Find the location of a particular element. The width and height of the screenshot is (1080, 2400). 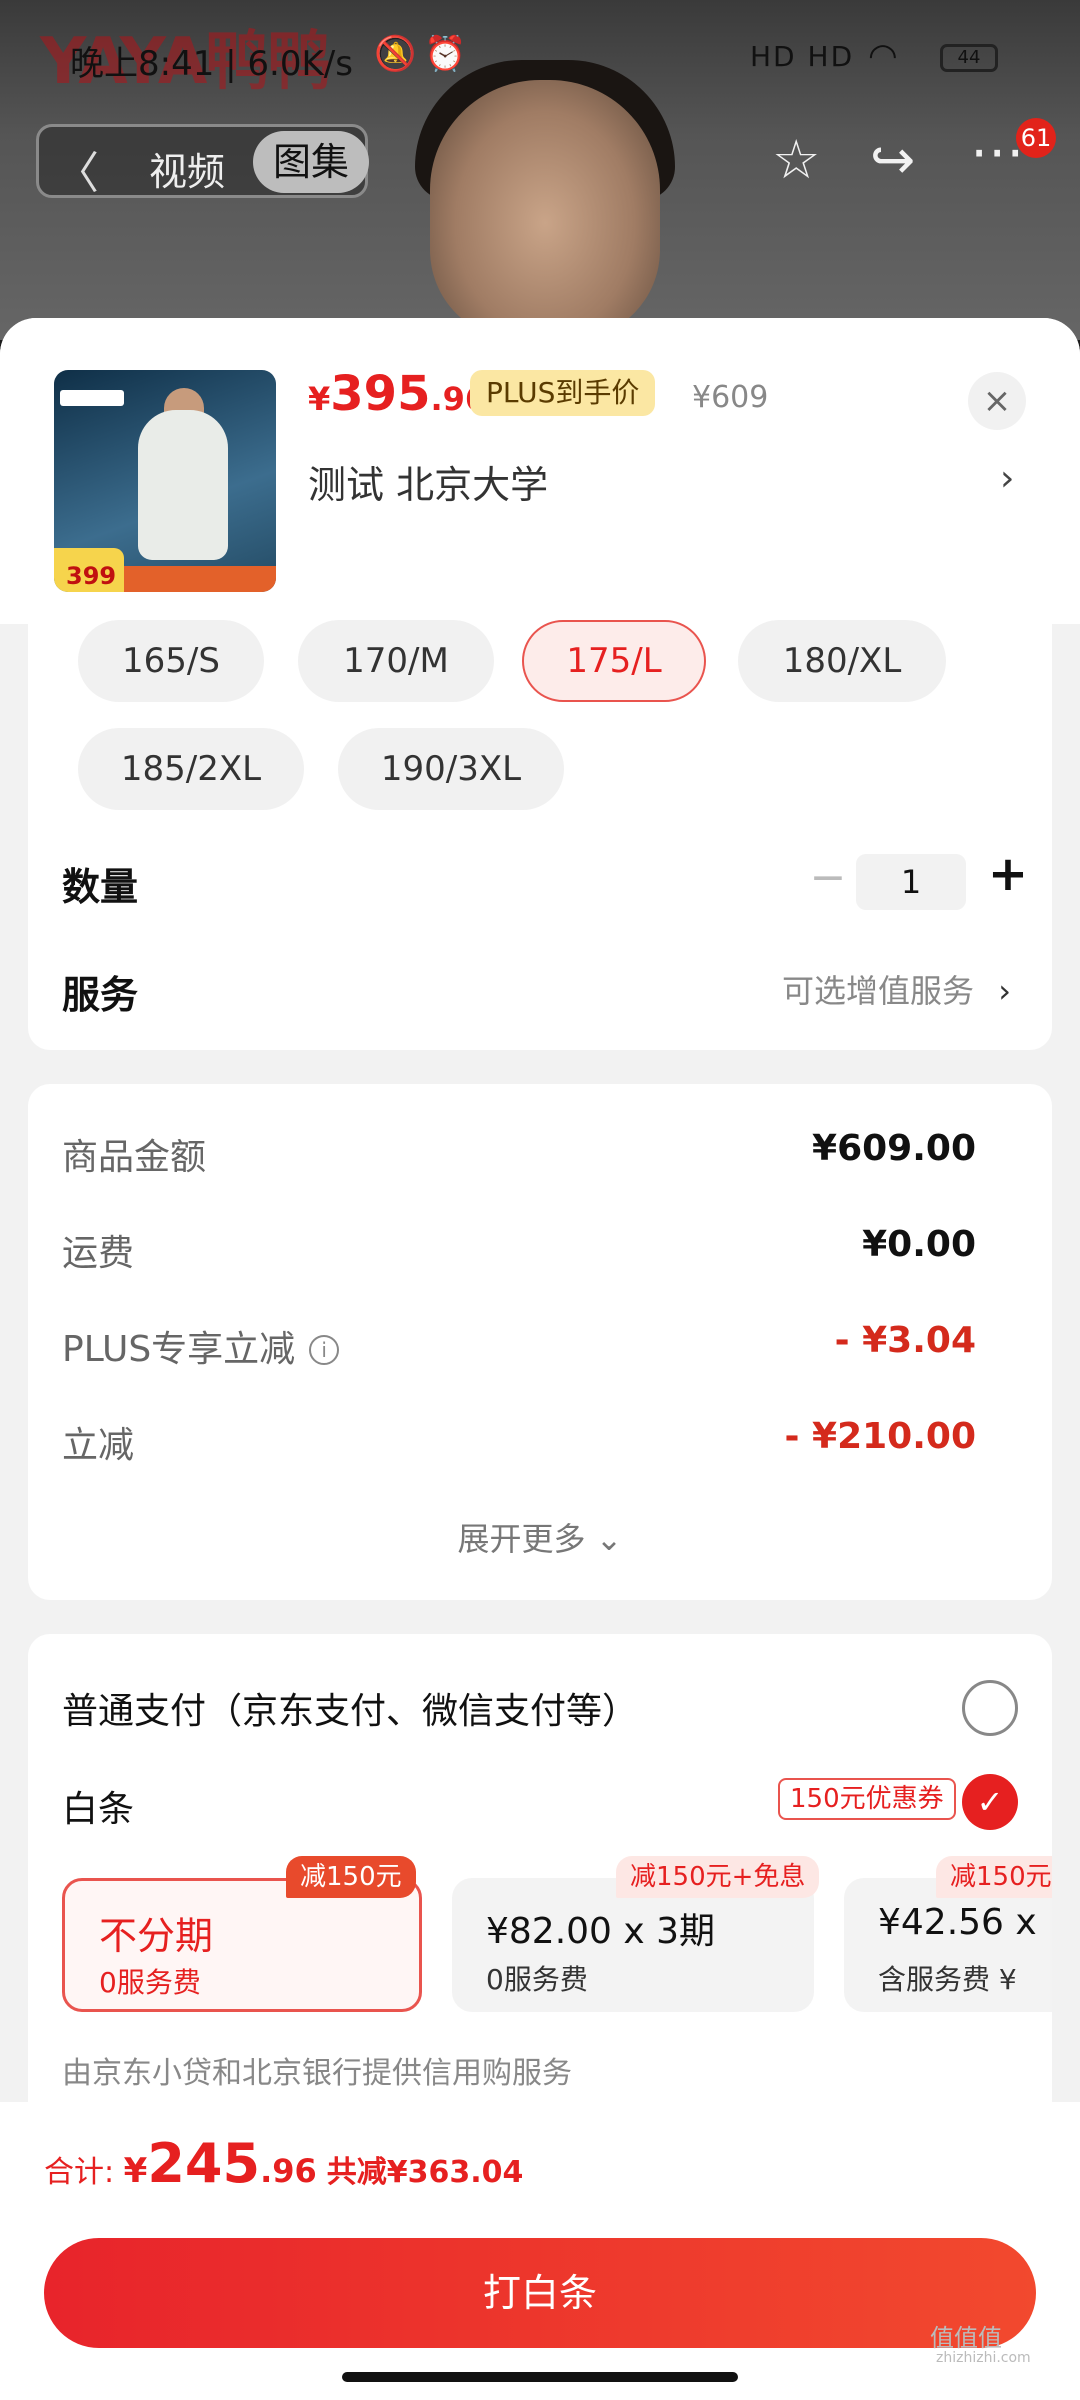

status-bar: 晚上8:41 | 6.0K/s 🔕 ⏰ HD HD ◠ 44 is located at coordinates (540, 55).